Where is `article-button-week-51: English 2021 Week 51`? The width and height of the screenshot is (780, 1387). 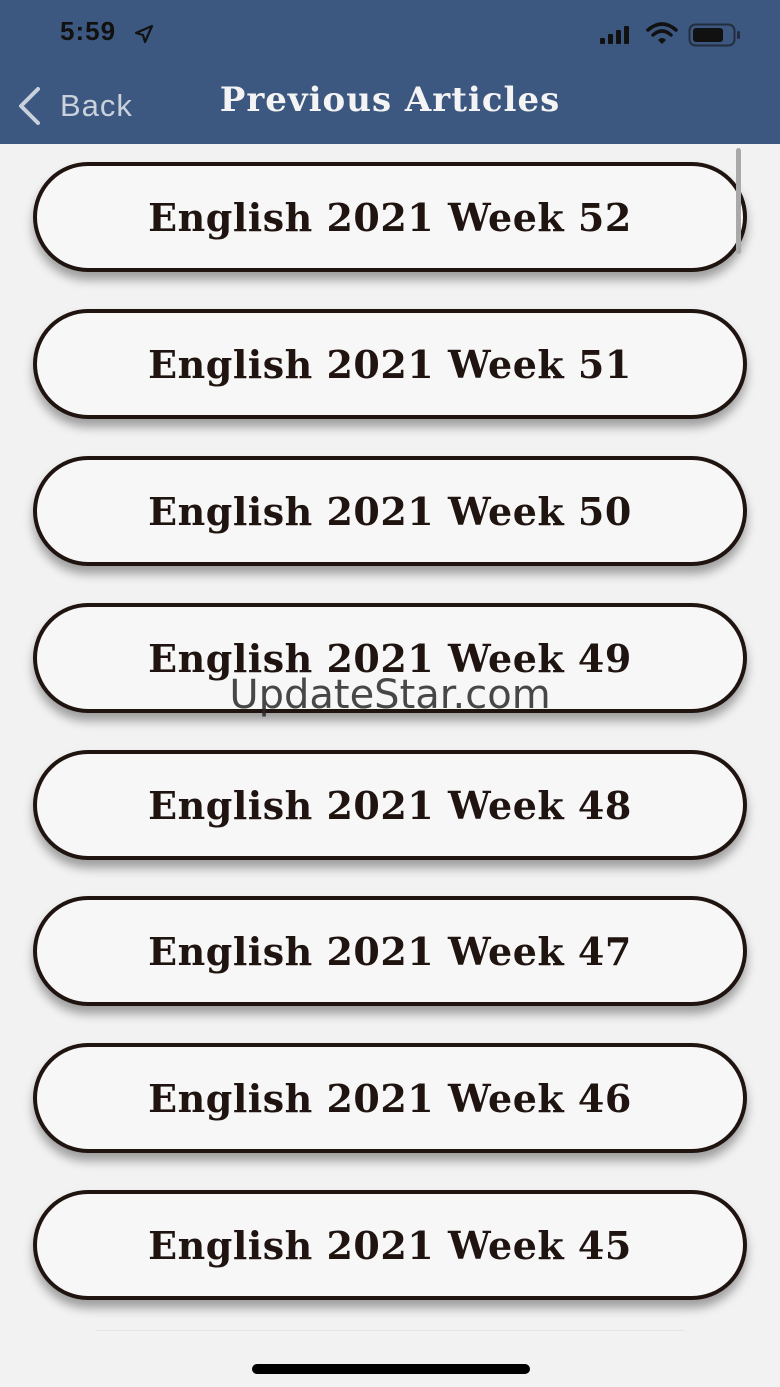 article-button-week-51: English 2021 Week 51 is located at coordinates (390, 364).